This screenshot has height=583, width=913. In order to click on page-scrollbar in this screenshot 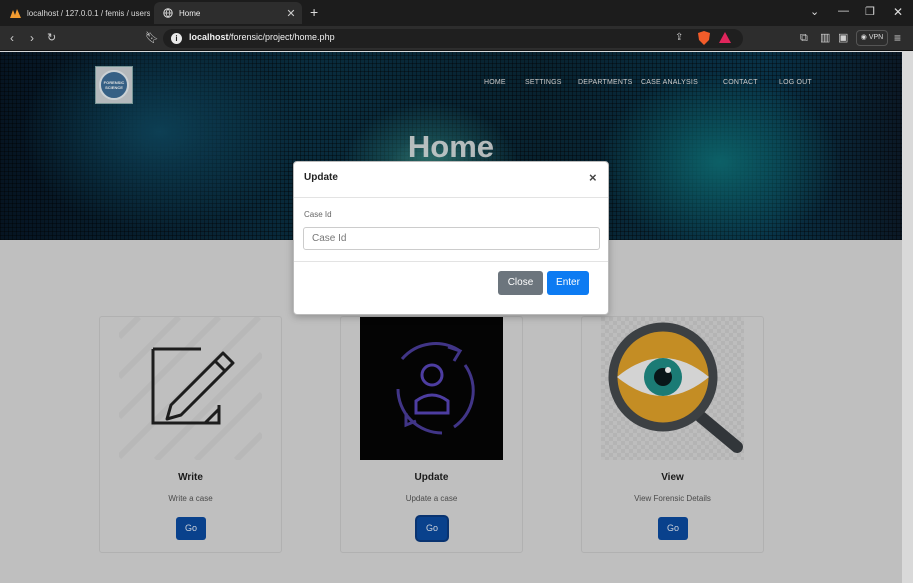, I will do `click(907, 317)`.